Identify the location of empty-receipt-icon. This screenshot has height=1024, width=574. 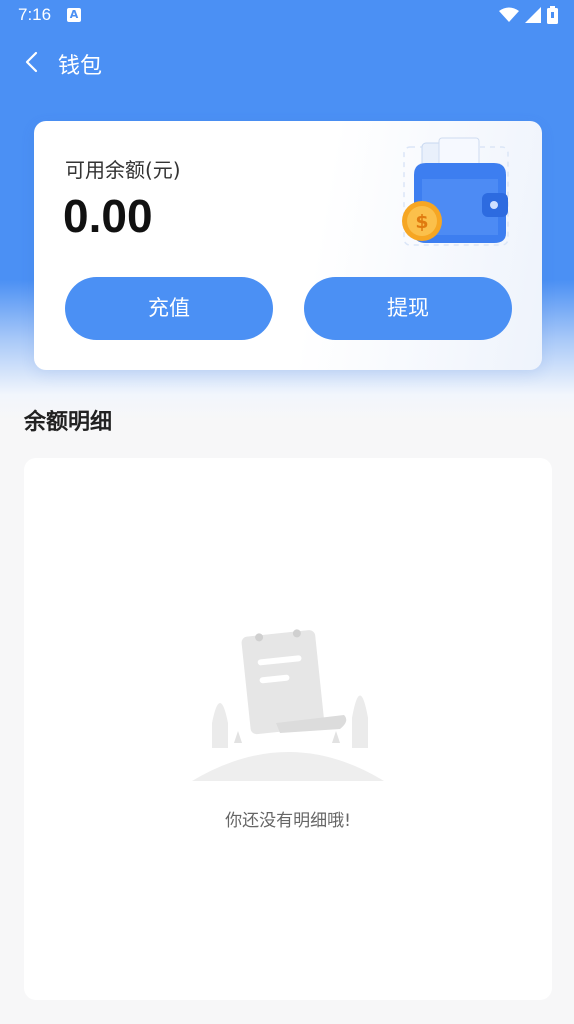
(288, 705).